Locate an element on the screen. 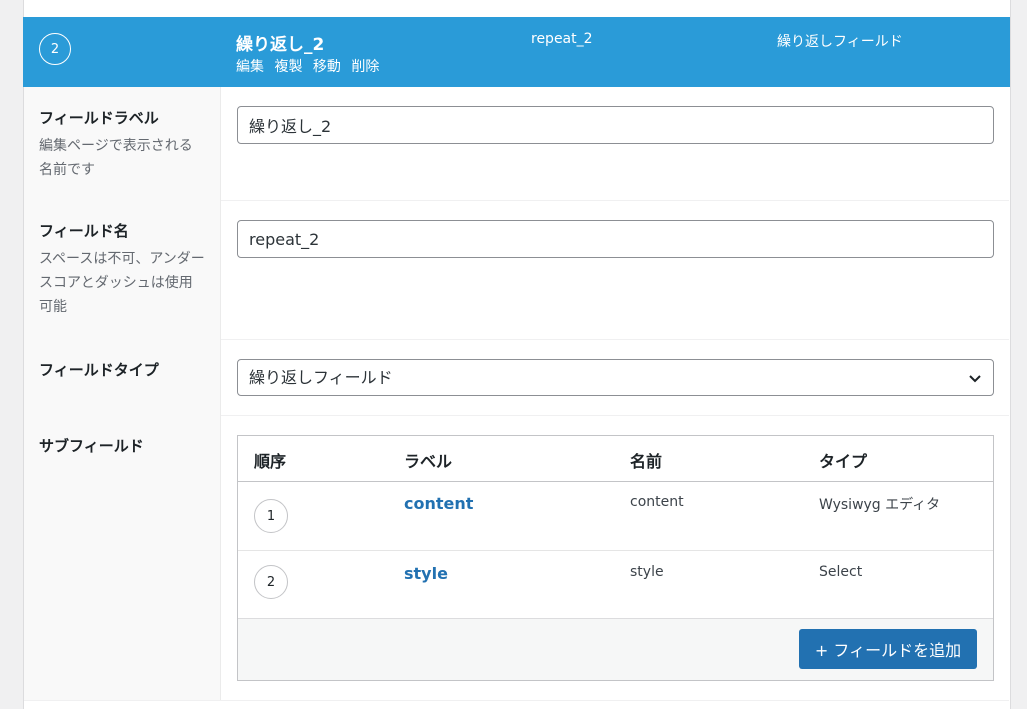 This screenshot has width=1027, height=709. field-header-actions: 編集 複製 移動 削除 is located at coordinates (310, 66).